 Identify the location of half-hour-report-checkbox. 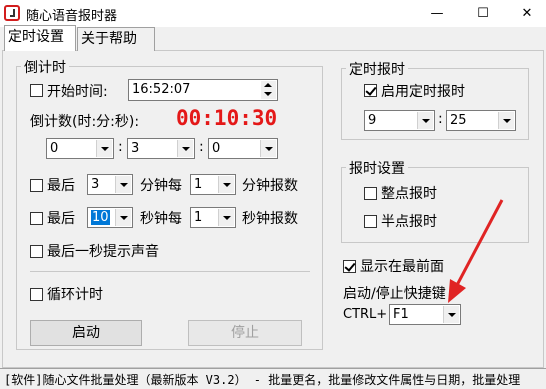
(370, 221).